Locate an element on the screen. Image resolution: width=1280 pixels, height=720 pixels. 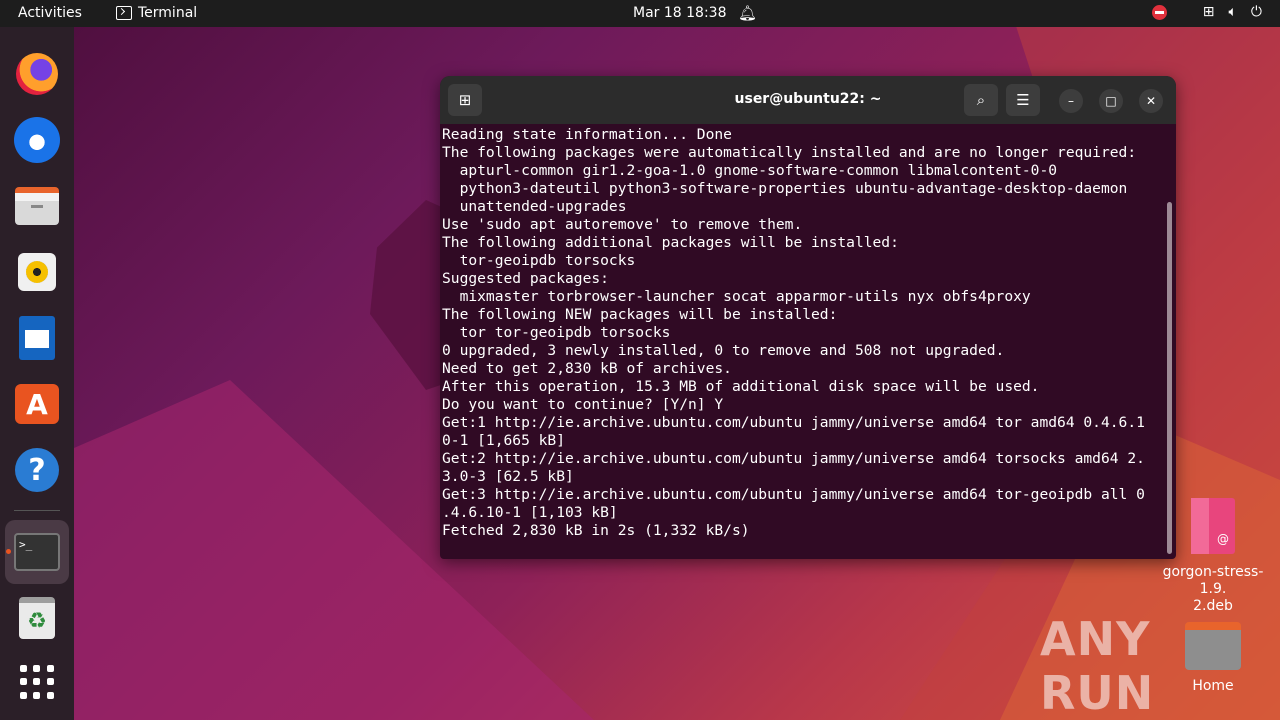
dock-rhythmbox is located at coordinates (37, 272).